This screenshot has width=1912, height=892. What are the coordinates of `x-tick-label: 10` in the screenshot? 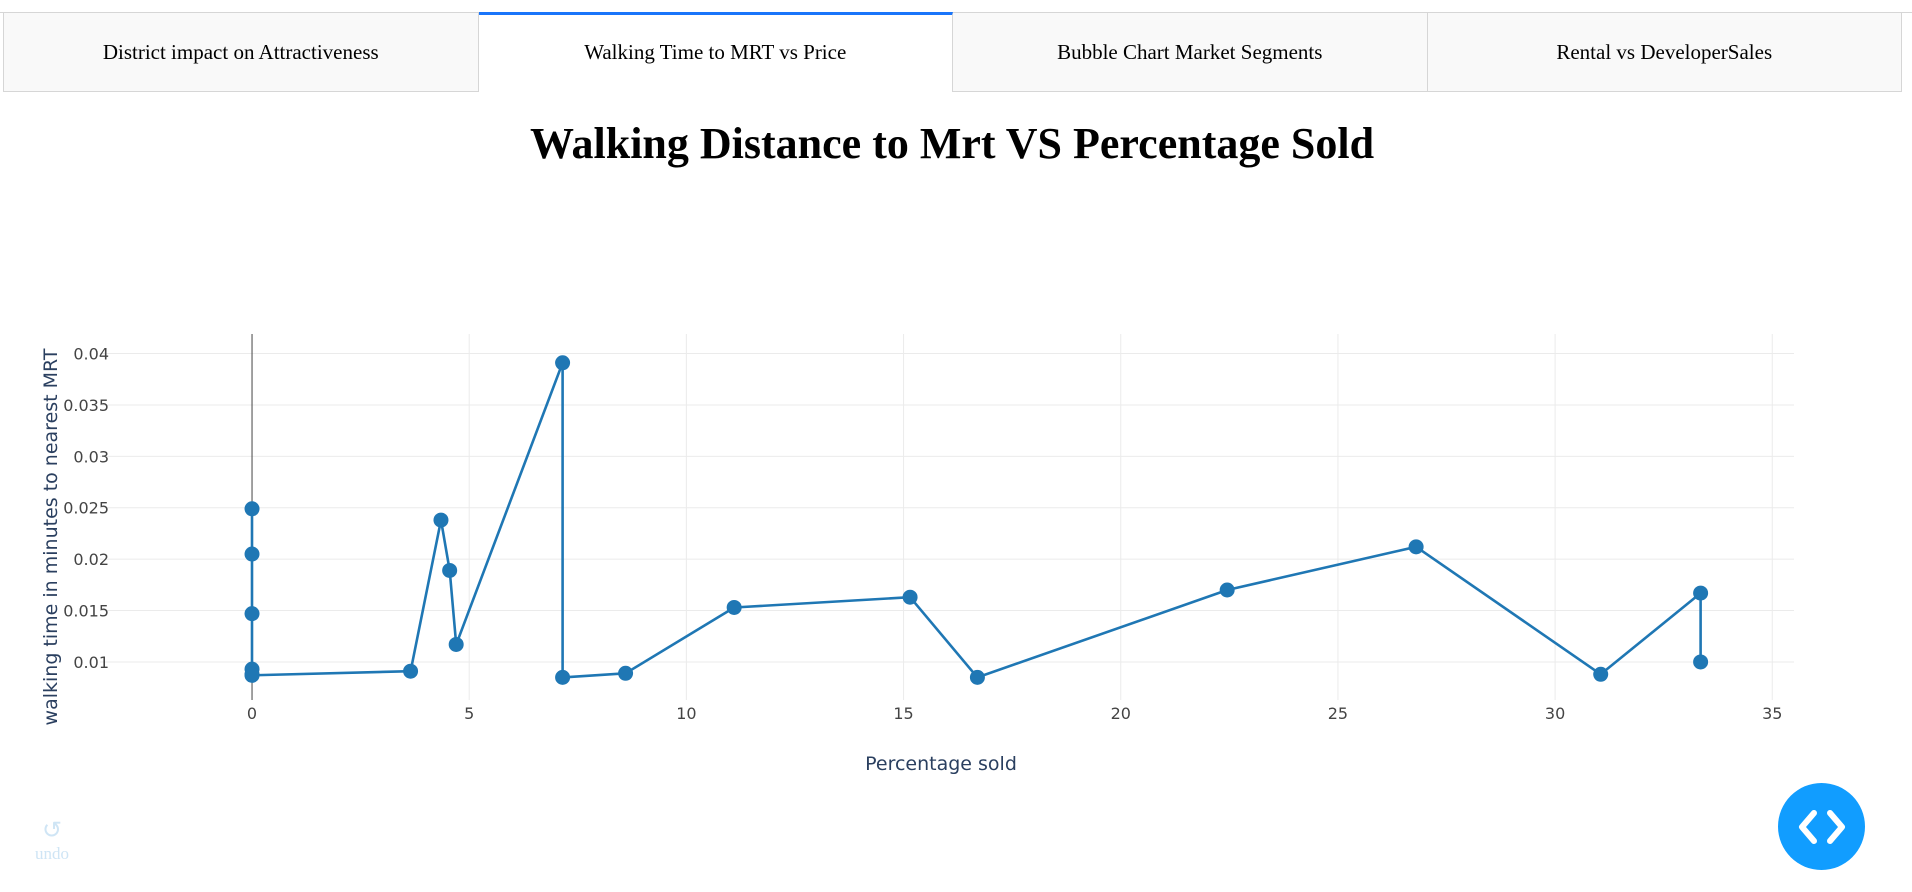 It's located at (686, 713).